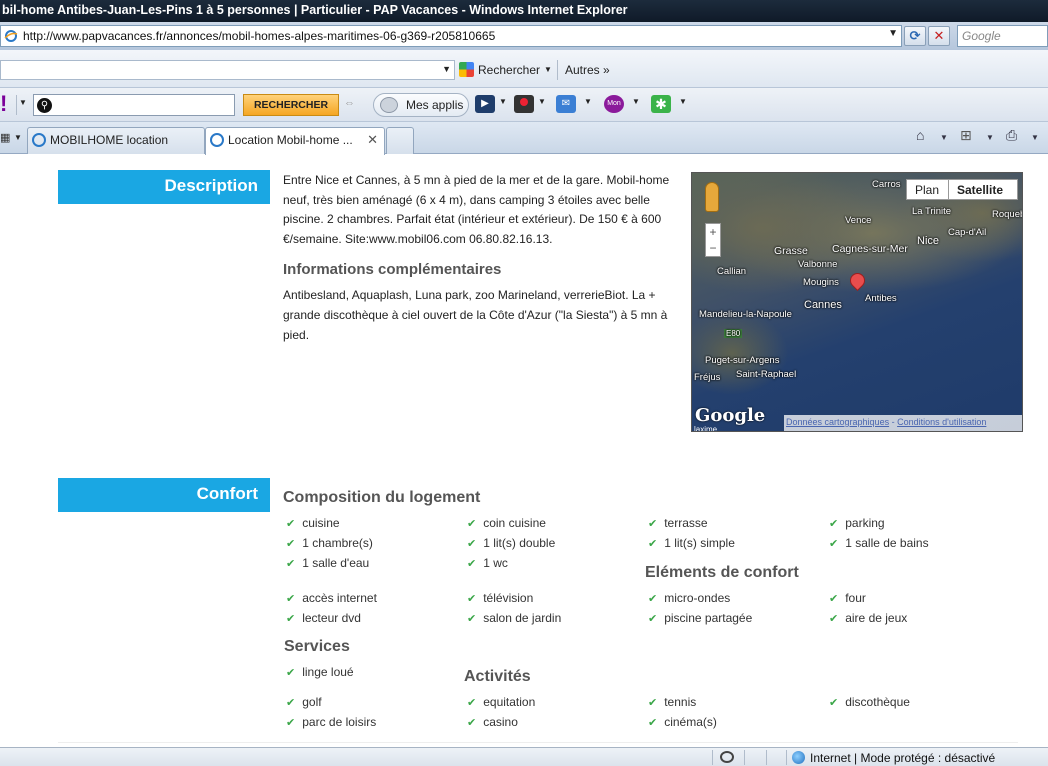  What do you see at coordinates (678, 523) in the screenshot?
I see `list-item: ✔ terrasse` at bounding box center [678, 523].